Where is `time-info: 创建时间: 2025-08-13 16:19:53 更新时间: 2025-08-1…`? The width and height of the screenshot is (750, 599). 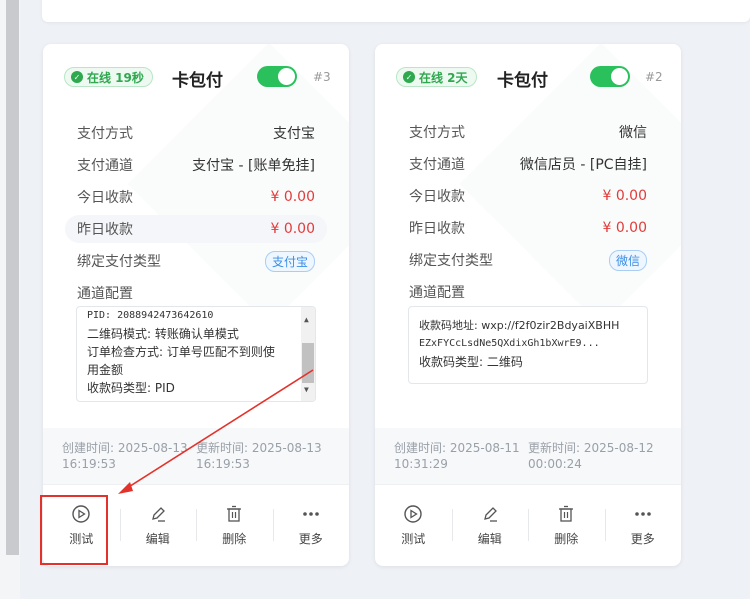
time-info: 创建时间: 2025-08-13 16:19:53 更新时间: 2025-08-1… is located at coordinates (196, 456).